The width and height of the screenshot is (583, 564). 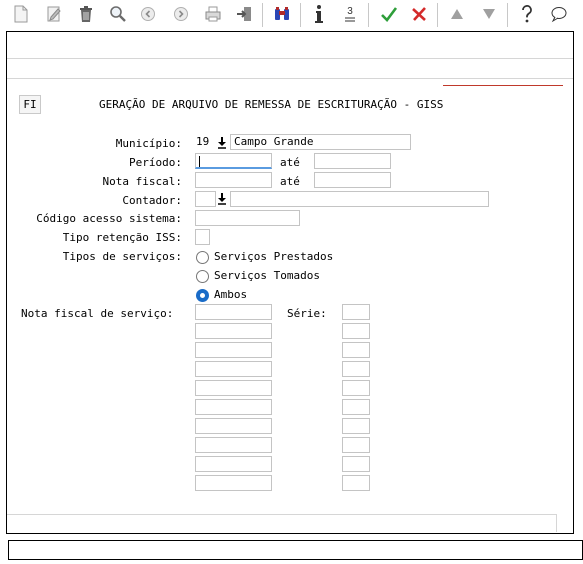 What do you see at coordinates (122, 256) in the screenshot?
I see `tipos-servicos-label: Tipos de serviços:` at bounding box center [122, 256].